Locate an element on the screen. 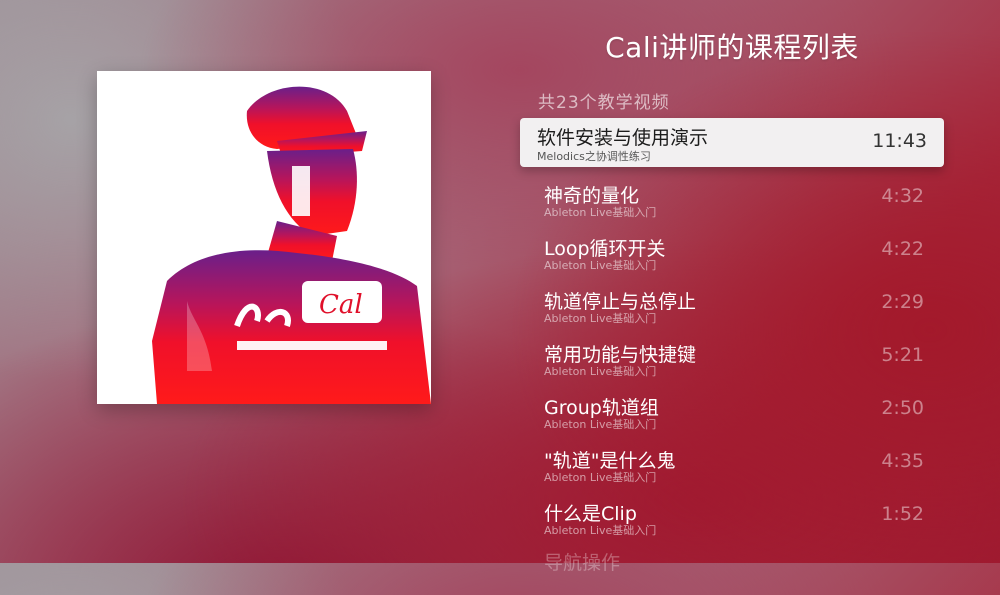 Image resolution: width=1000 pixels, height=595 pixels. video-title: 导航操作 is located at coordinates (582, 563).